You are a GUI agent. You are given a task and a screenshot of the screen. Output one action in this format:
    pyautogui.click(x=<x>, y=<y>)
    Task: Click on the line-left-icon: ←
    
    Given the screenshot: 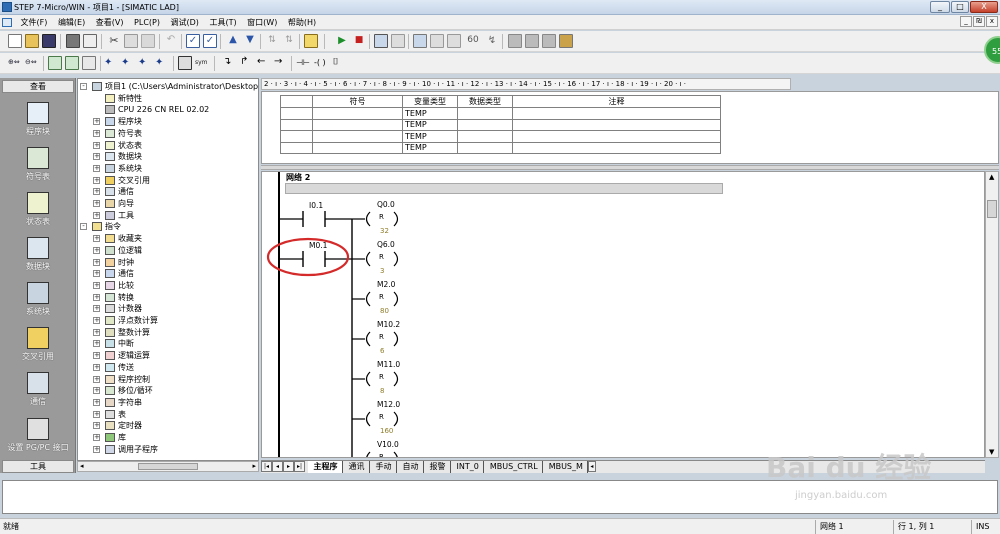 What is the action you would take?
    pyautogui.click(x=264, y=63)
    